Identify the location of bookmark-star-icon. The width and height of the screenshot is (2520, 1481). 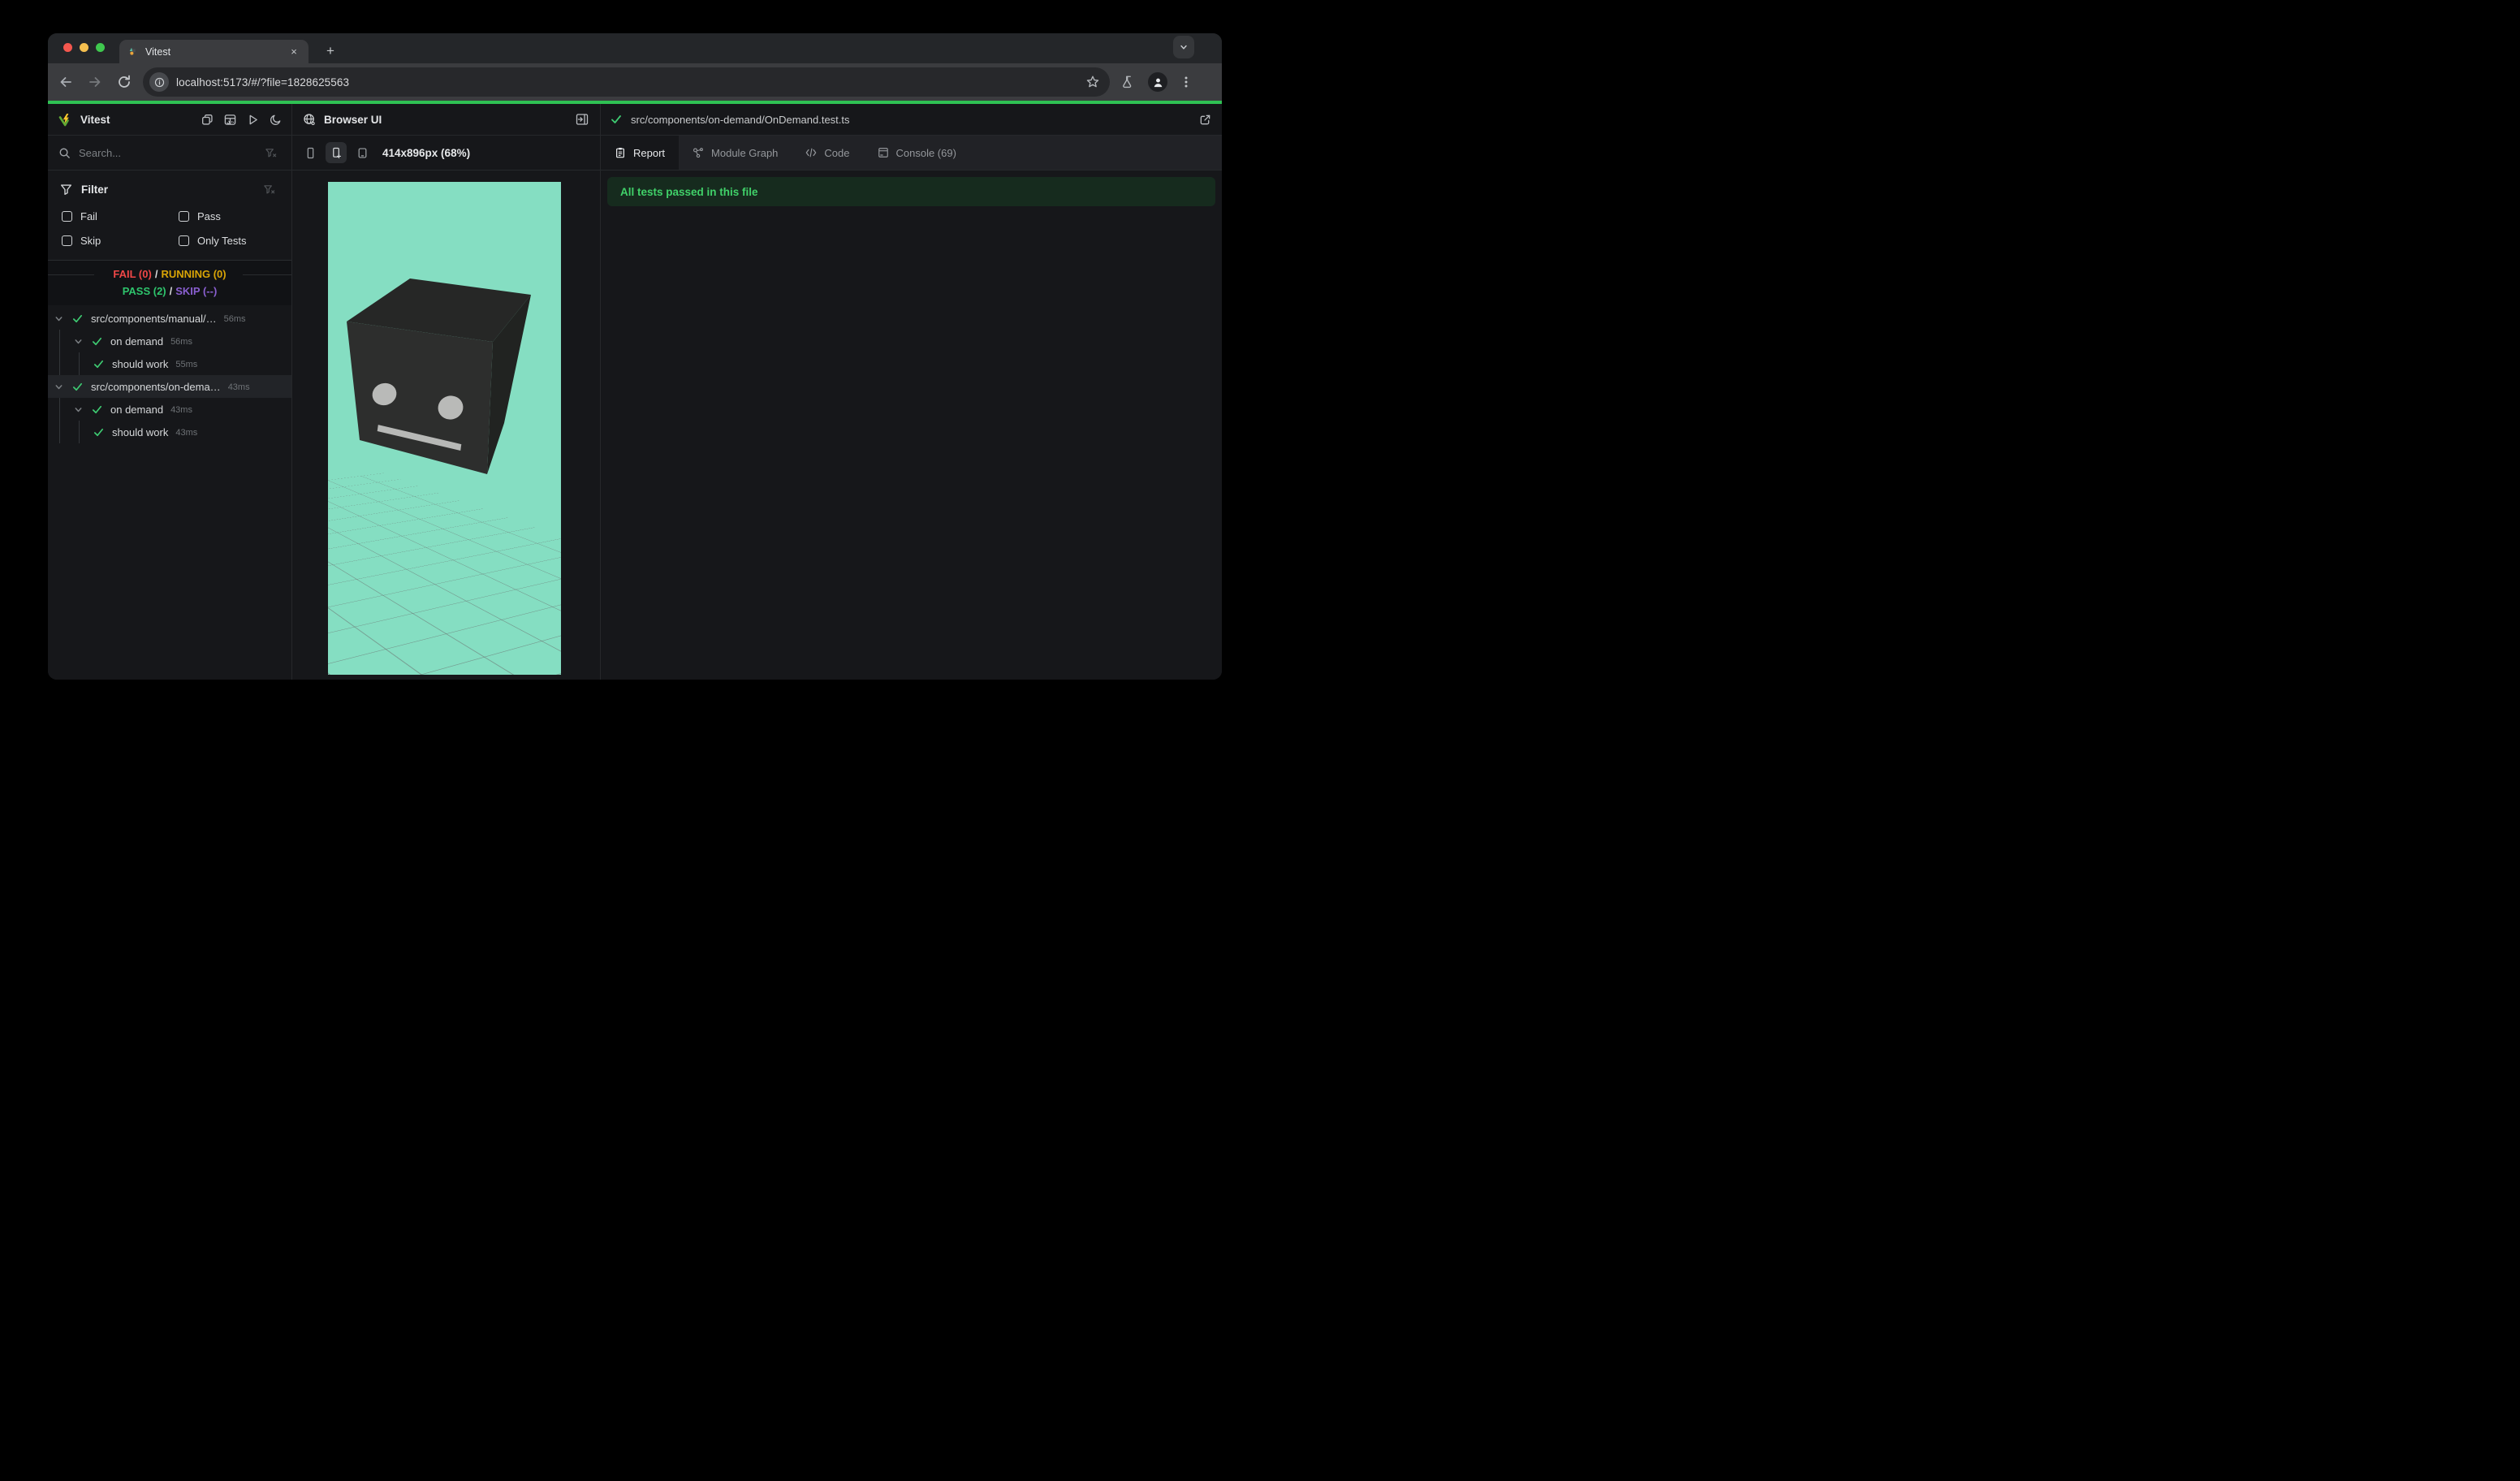
(1092, 82).